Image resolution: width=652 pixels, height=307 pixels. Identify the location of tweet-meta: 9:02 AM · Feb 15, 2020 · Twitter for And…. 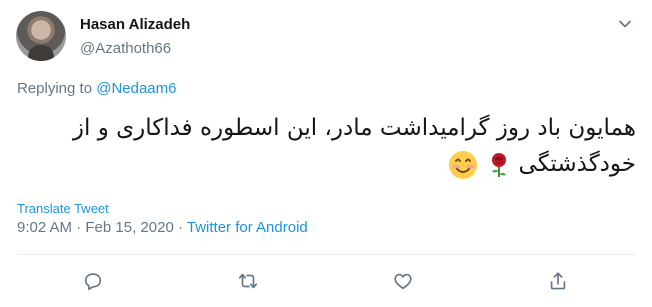
(162, 227).